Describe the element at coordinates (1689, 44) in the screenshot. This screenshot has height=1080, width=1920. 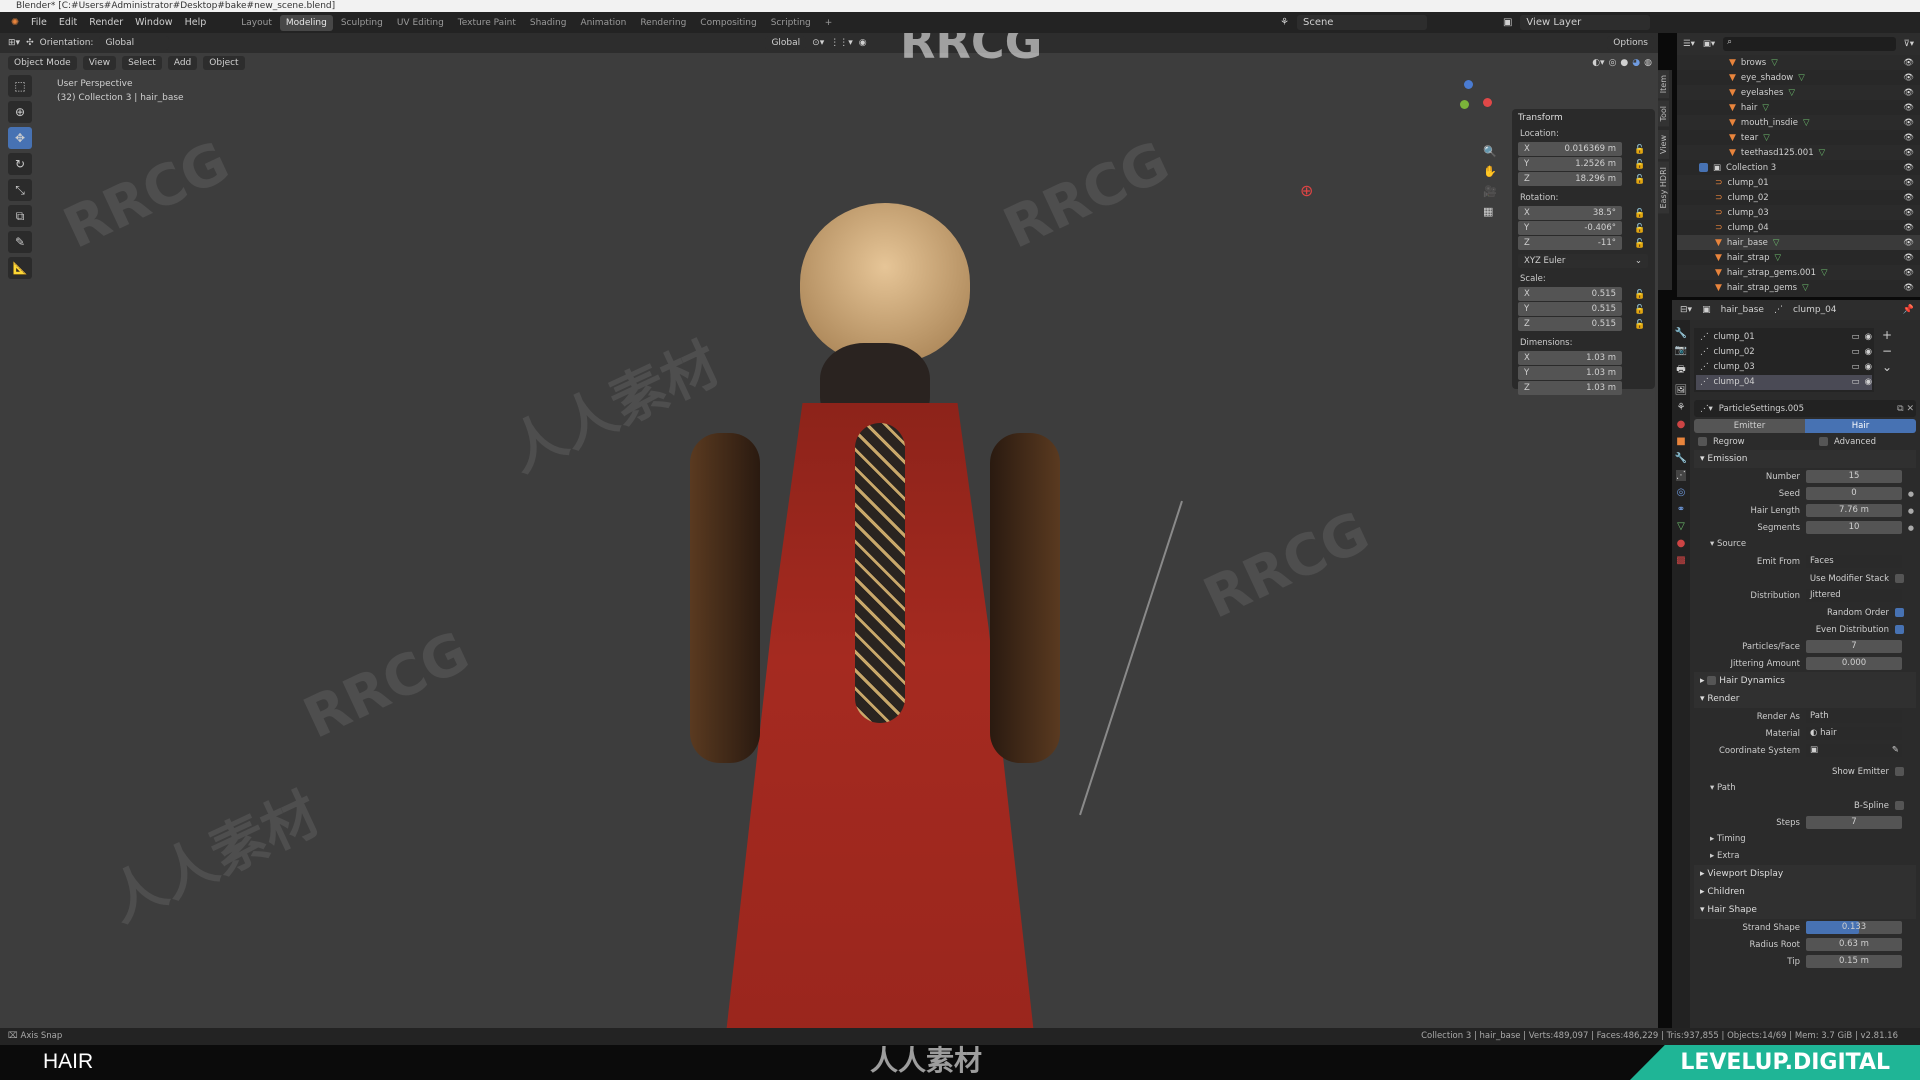
I see `display-mode-icon: ☰▾` at that location.